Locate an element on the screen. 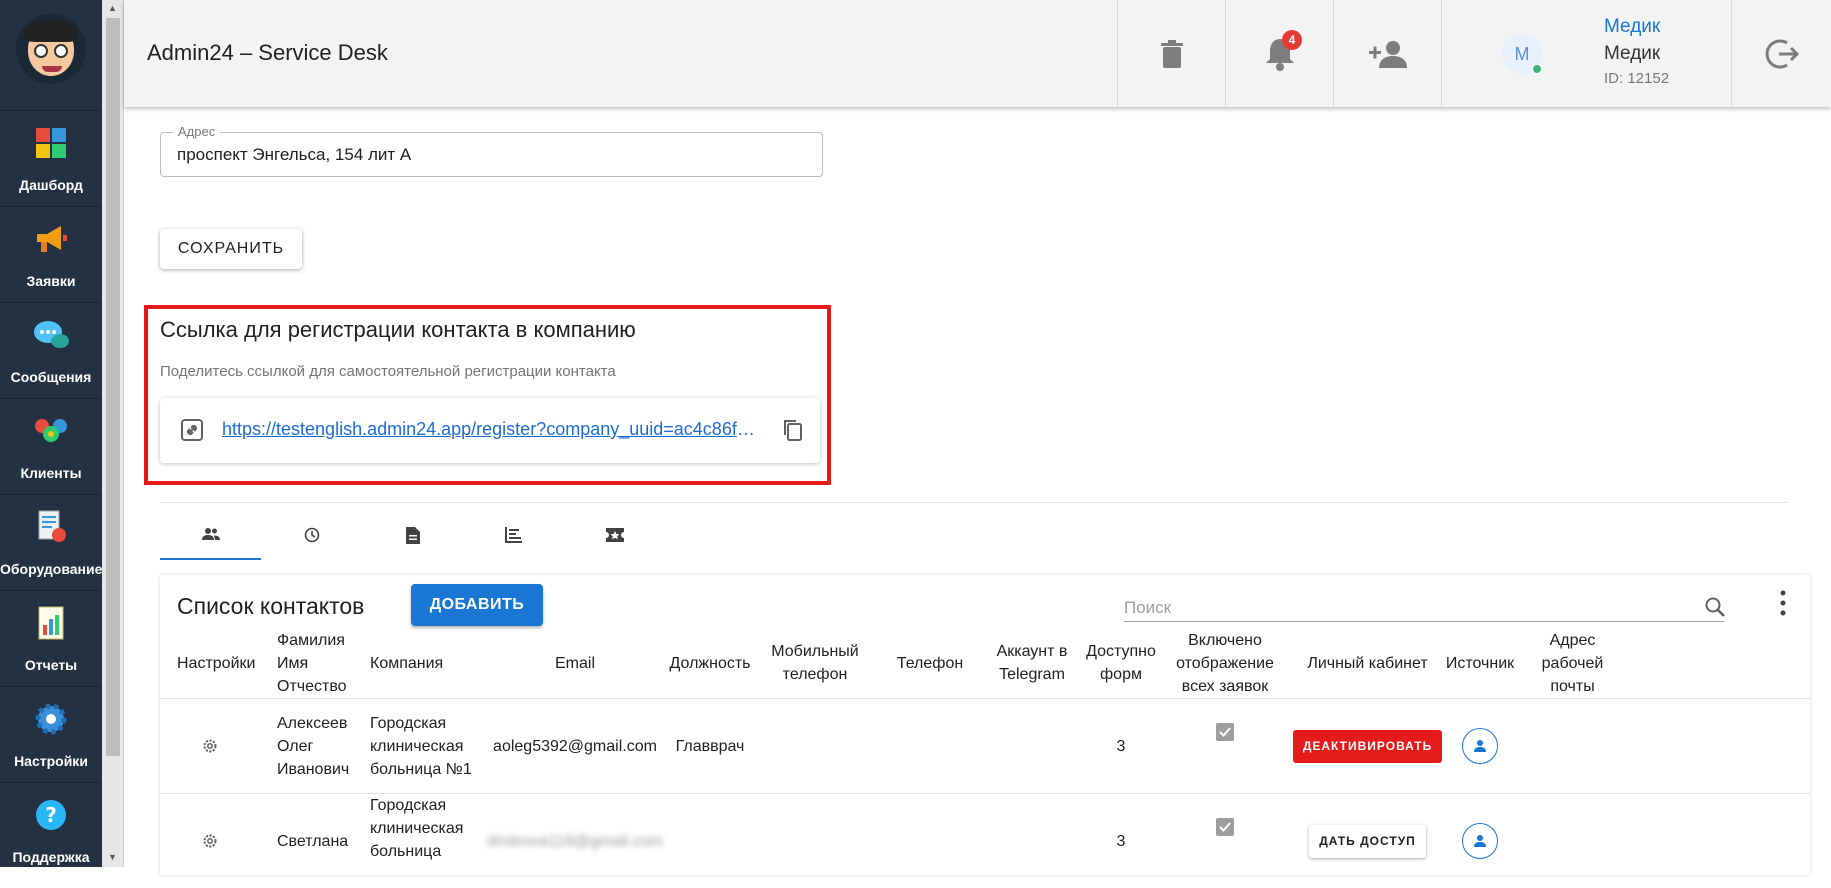  sidebar-item-reports: Отчеты is located at coordinates (51, 638).